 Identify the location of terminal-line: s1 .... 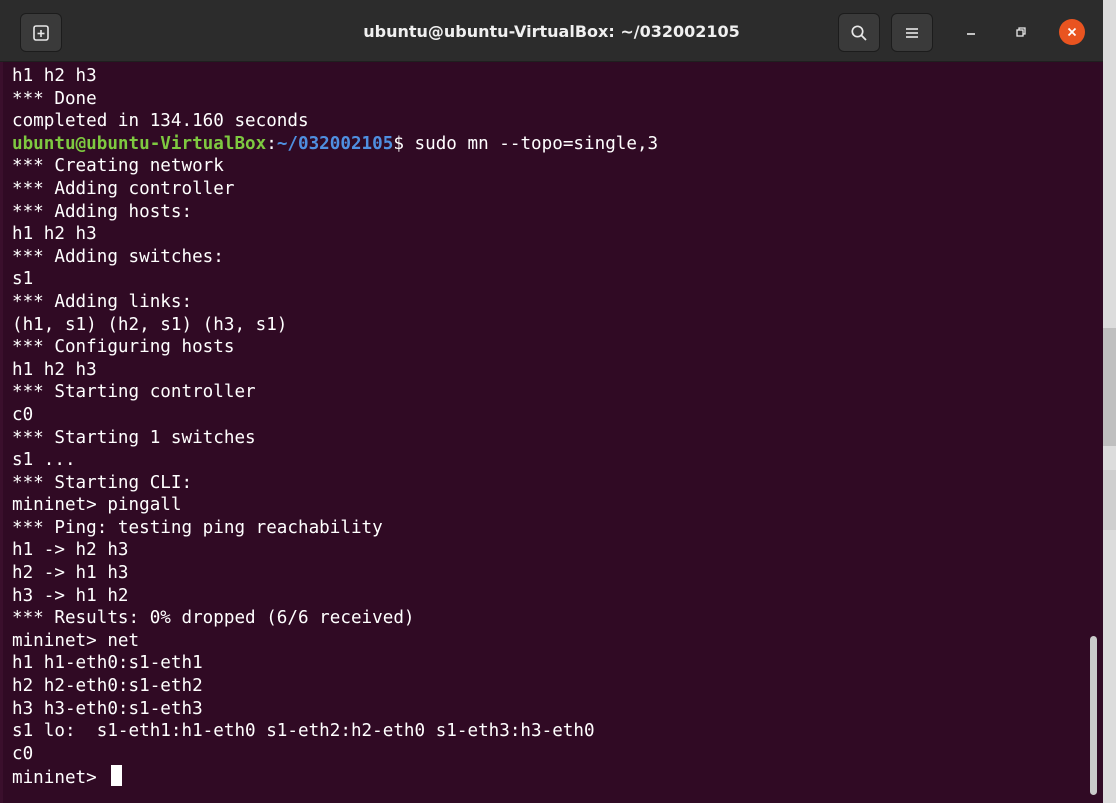
(44, 460).